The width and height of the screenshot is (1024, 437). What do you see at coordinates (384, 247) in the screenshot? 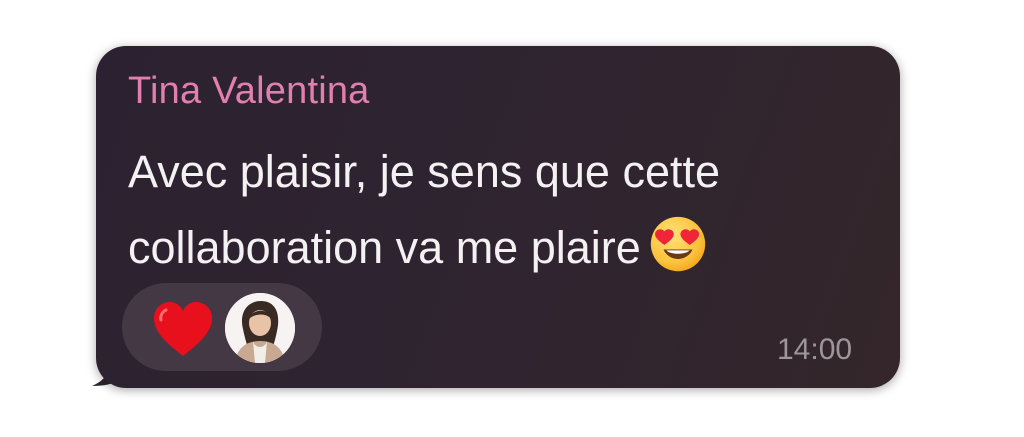
I see `message-text-line: collaboration va me plaire` at bounding box center [384, 247].